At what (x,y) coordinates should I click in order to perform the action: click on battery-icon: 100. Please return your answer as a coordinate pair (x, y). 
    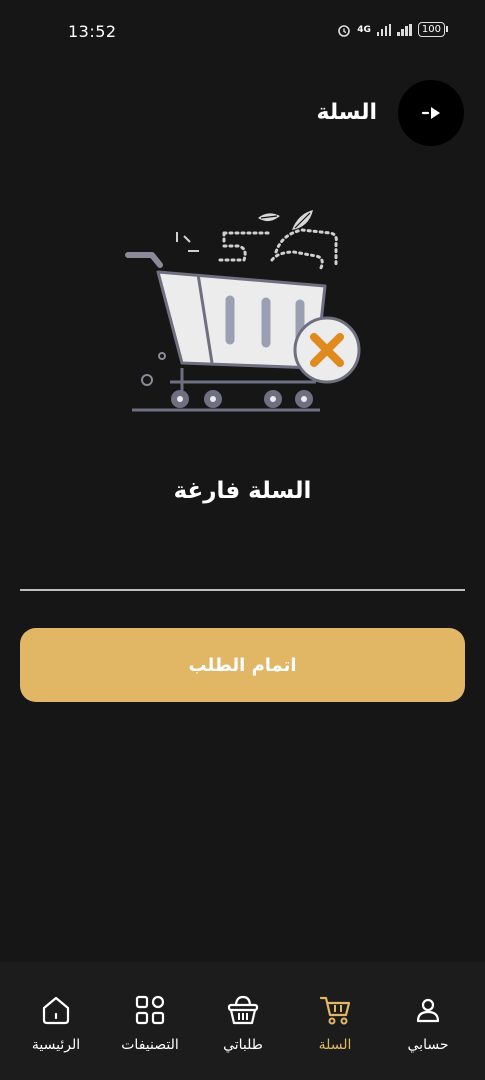
    Looking at the image, I should click on (433, 29).